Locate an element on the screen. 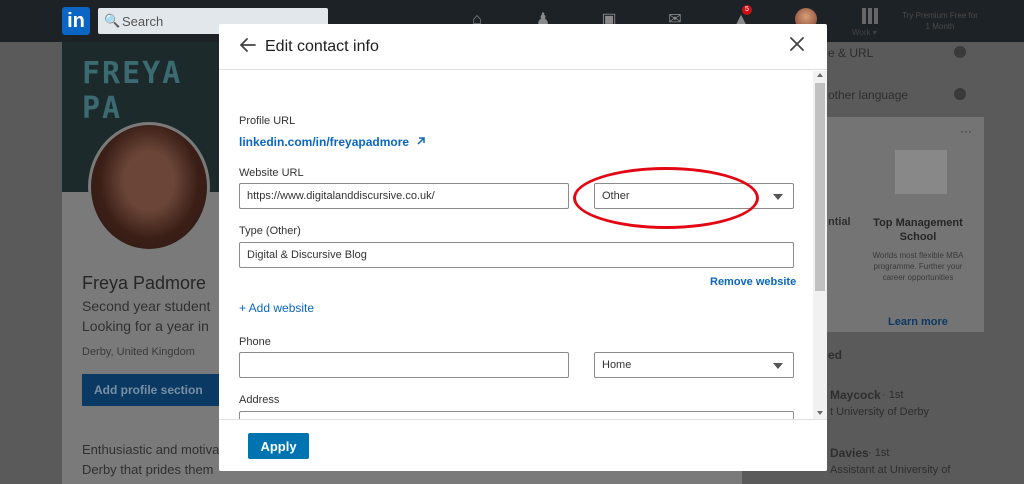 Image resolution: width=1024 pixels, height=484 pixels. back-arrow-icon is located at coordinates (248, 45).